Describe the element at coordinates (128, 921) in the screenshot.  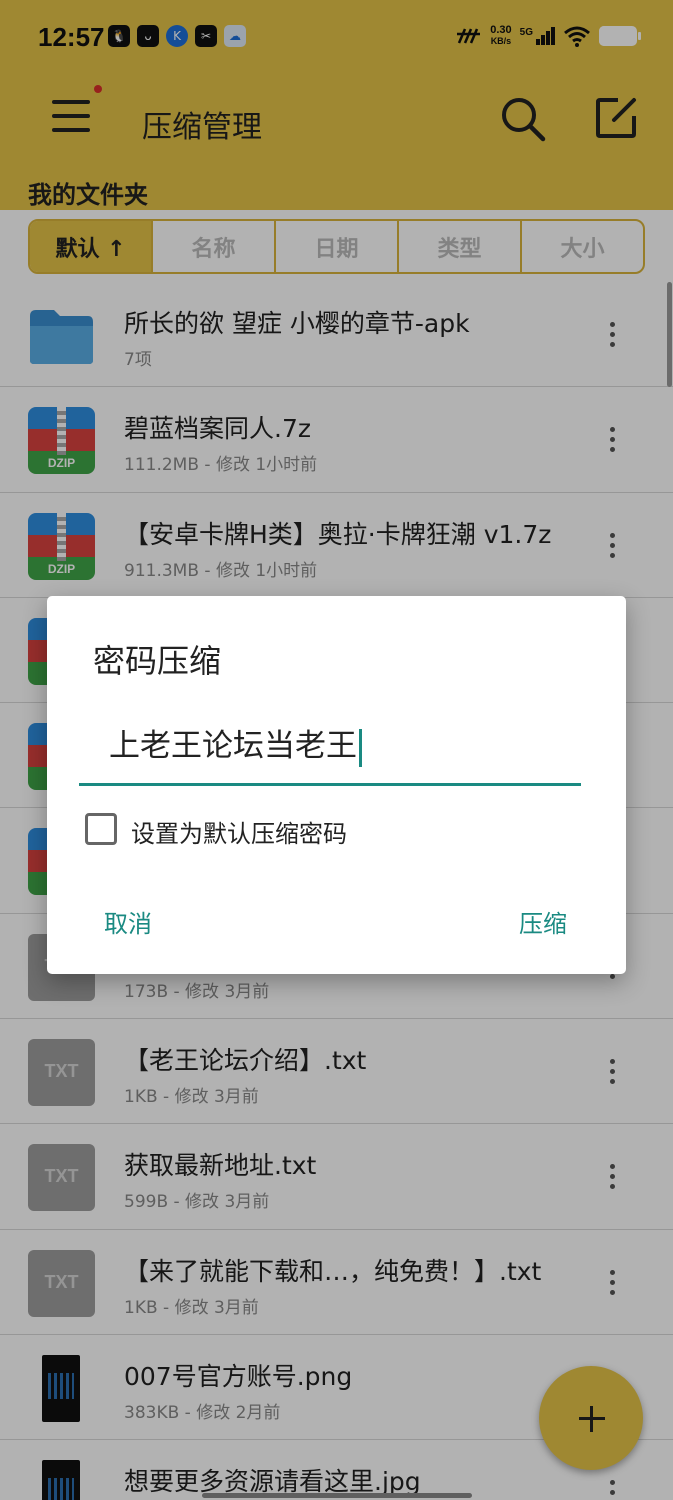
I see `cancel-button: 取消` at that location.